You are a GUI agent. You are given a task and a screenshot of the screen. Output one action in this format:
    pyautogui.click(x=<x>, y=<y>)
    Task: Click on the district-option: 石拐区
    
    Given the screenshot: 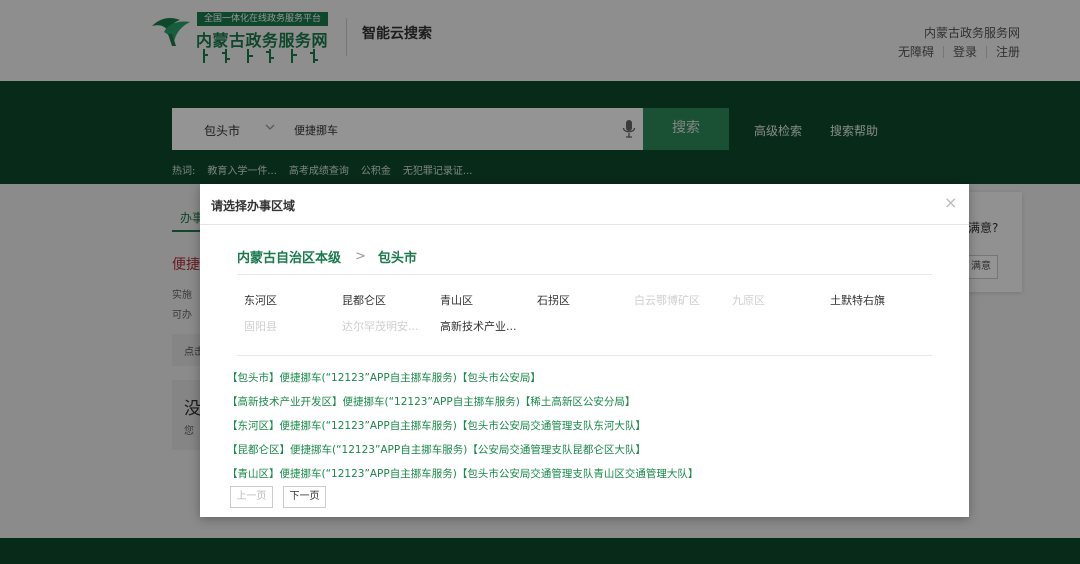 What is the action you would take?
    pyautogui.click(x=553, y=300)
    